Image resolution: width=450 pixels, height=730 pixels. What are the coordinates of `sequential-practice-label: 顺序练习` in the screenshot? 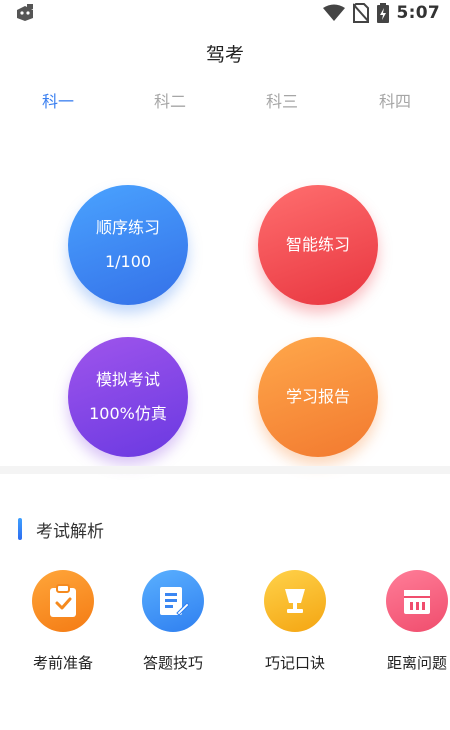 It's located at (127, 227).